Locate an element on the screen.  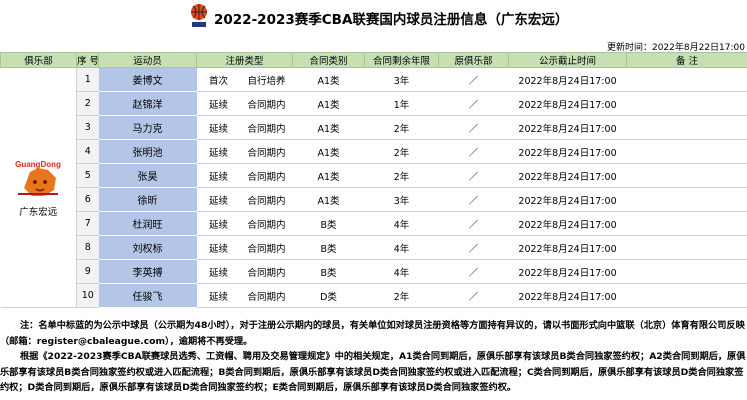
col-deadline: 公示截止时间 is located at coordinates (568, 60).